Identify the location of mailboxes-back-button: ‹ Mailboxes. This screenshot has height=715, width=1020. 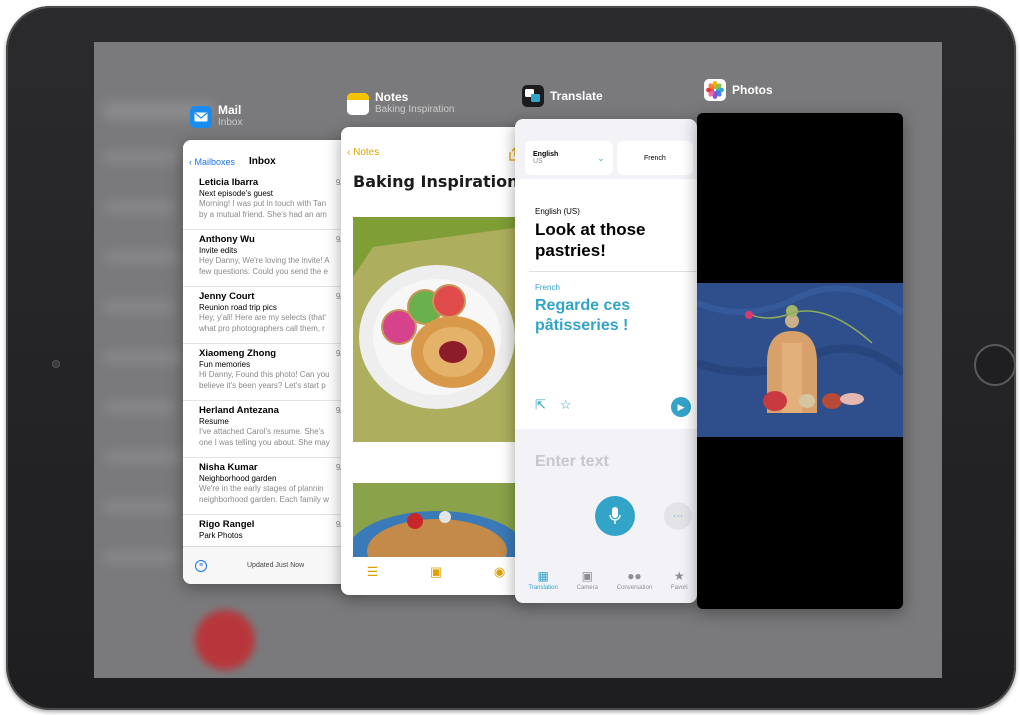
(212, 162).